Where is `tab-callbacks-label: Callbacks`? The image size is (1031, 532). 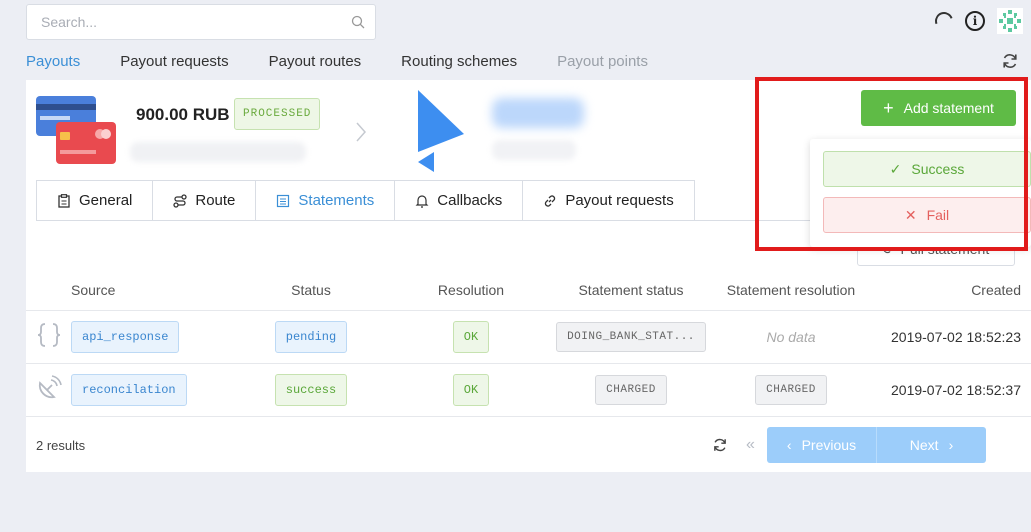
tab-callbacks-label: Callbacks is located at coordinates (470, 200).